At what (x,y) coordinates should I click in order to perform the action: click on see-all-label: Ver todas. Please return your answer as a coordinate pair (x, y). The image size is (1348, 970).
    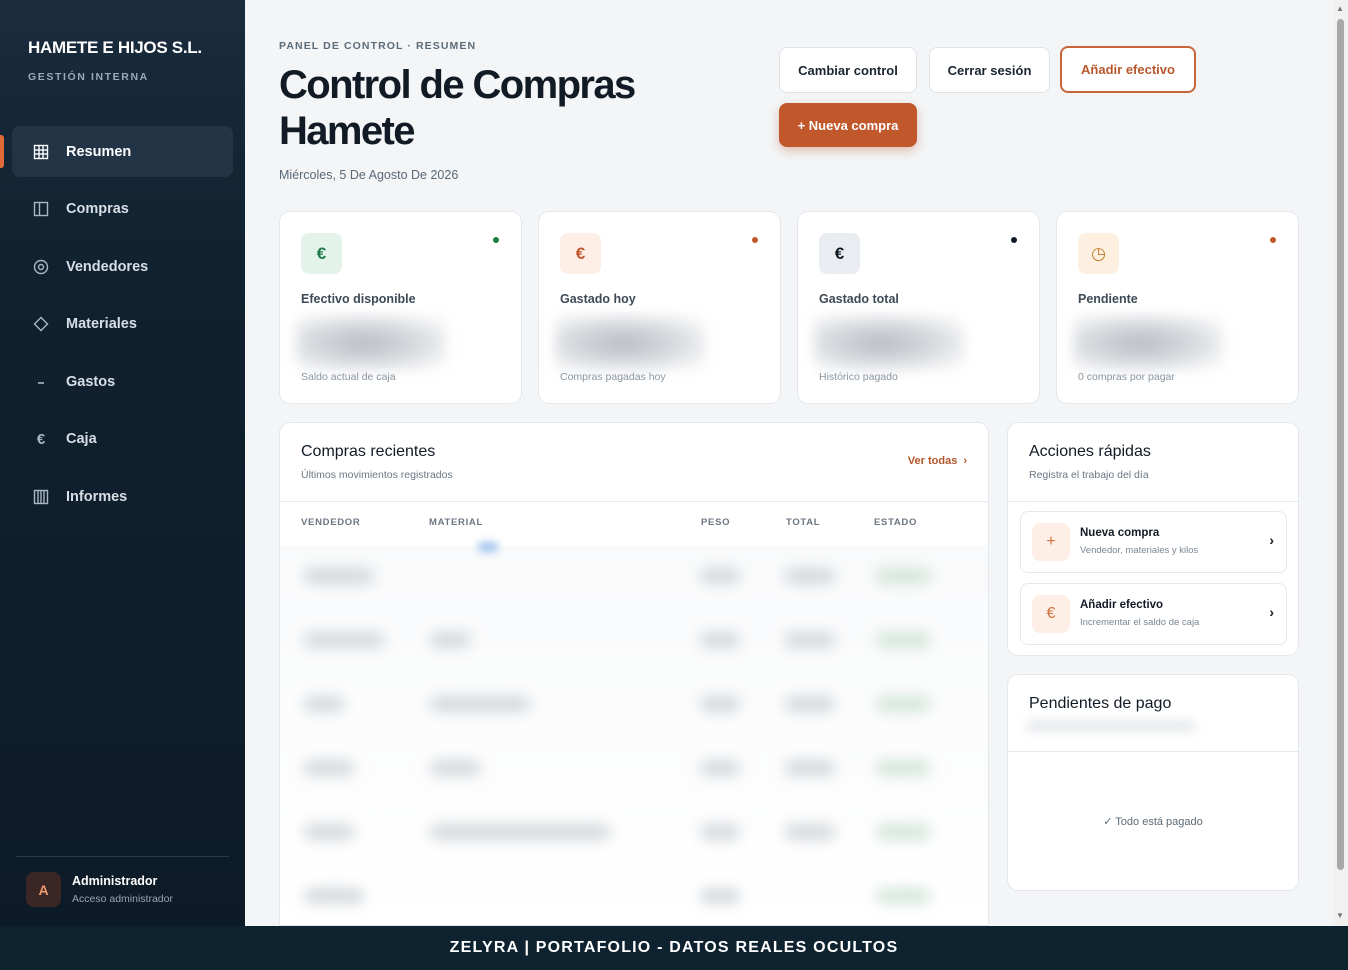
    Looking at the image, I should click on (932, 461).